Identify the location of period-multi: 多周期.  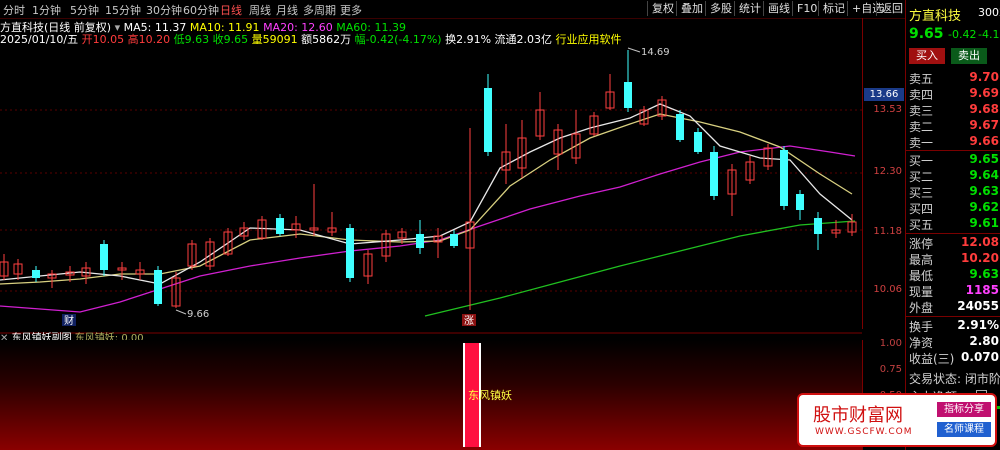
(319, 10).